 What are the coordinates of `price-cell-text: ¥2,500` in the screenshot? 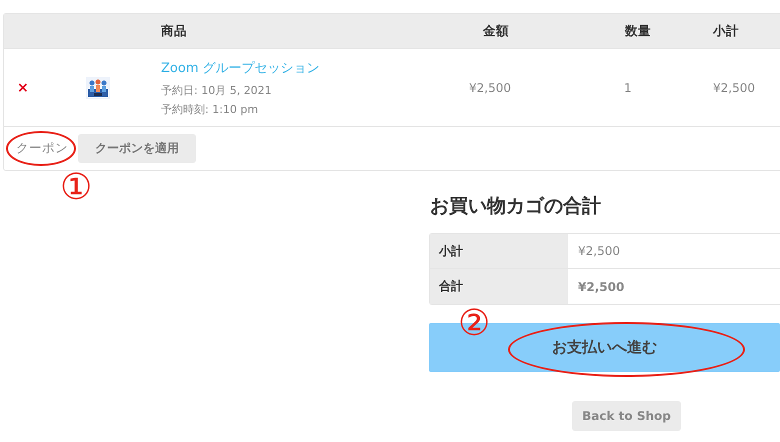 It's located at (490, 87).